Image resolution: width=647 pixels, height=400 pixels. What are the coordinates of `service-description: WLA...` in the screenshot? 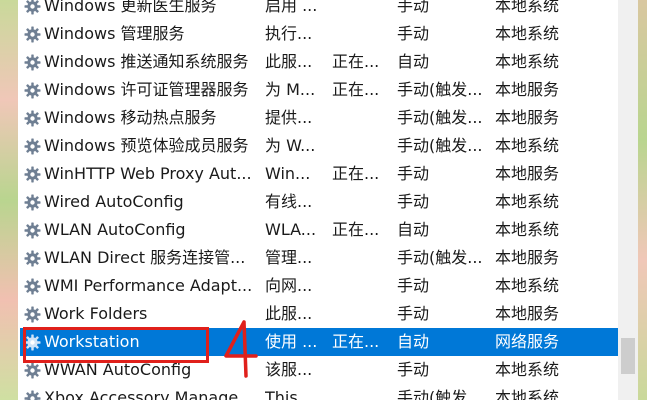 It's located at (291, 229).